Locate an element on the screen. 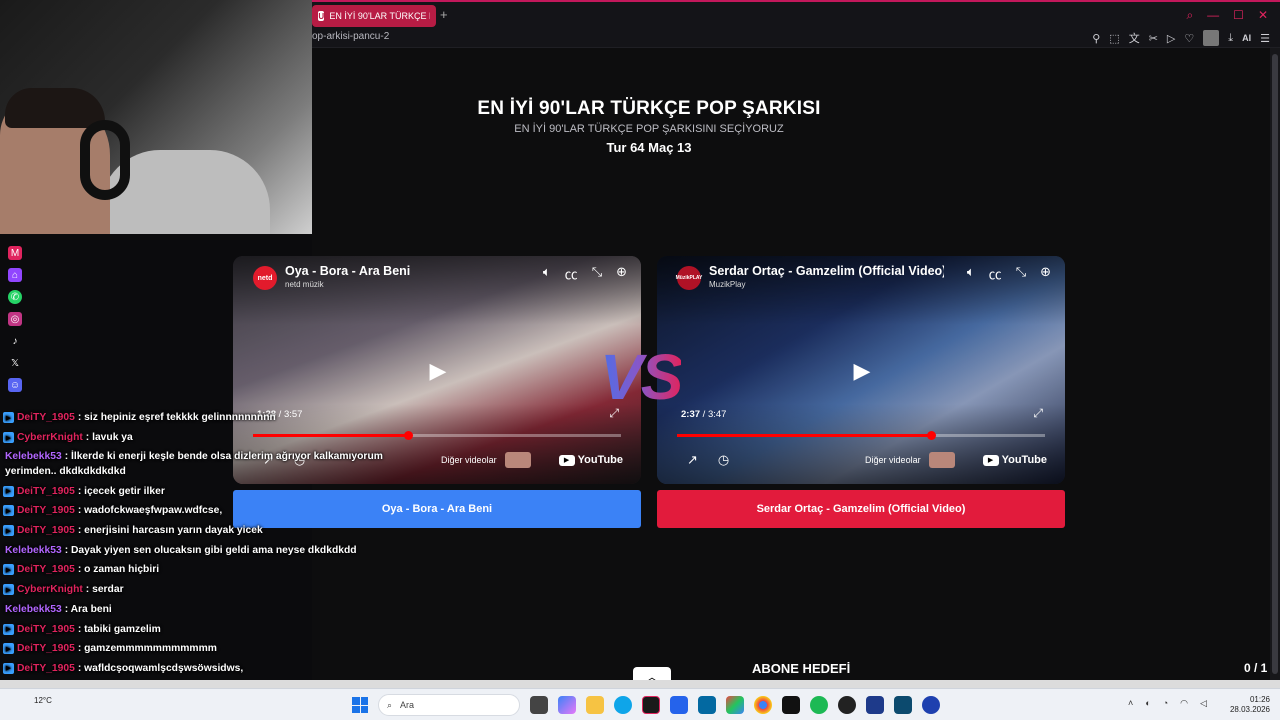 The image size is (1280, 720). fullscreen-icon: ⤢ is located at coordinates (1038, 413).